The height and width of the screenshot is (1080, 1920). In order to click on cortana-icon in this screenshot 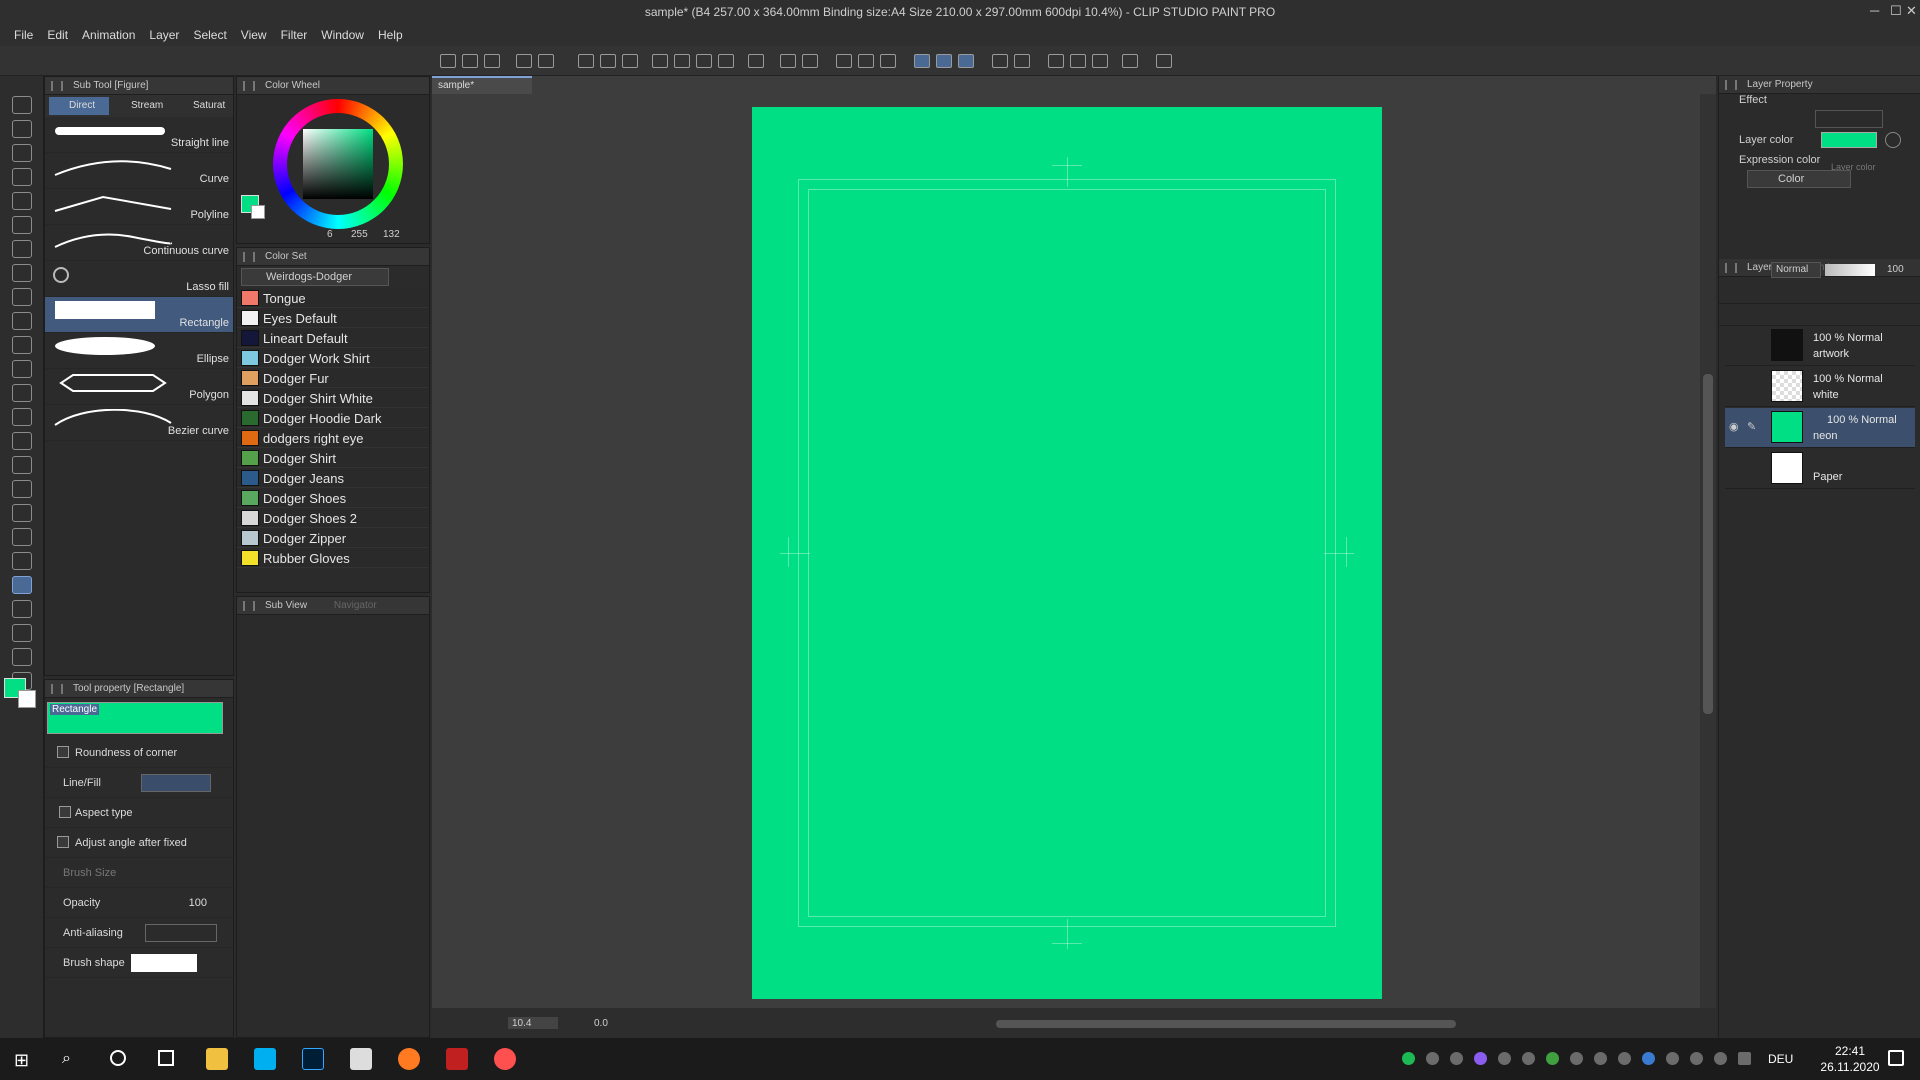, I will do `click(118, 1058)`.